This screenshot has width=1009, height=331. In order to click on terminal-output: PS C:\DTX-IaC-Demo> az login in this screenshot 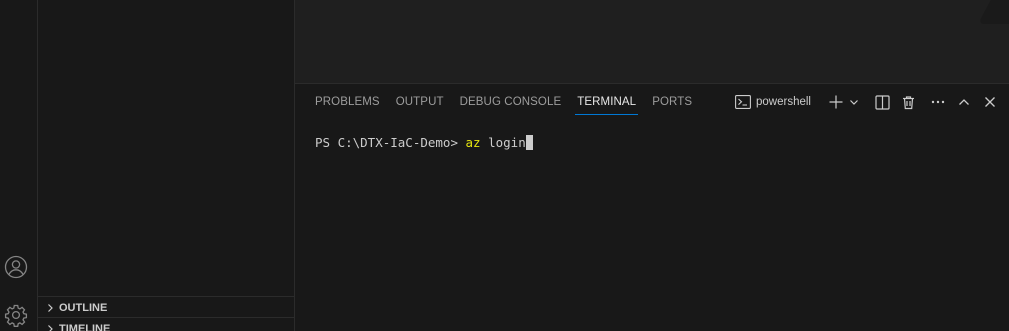, I will do `click(424, 142)`.